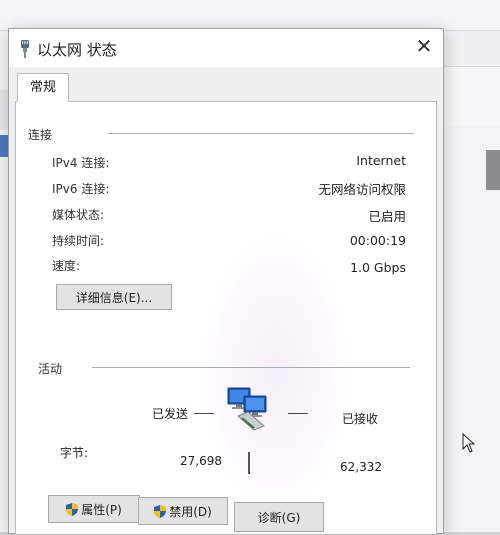  Describe the element at coordinates (361, 467) in the screenshot. I see `bytes-received-value: 62,332` at that location.